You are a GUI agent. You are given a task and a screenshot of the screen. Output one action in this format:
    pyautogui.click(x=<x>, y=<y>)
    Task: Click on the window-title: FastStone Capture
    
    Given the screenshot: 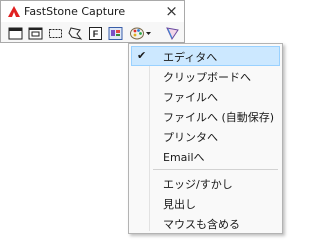 What is the action you would take?
    pyautogui.click(x=75, y=11)
    